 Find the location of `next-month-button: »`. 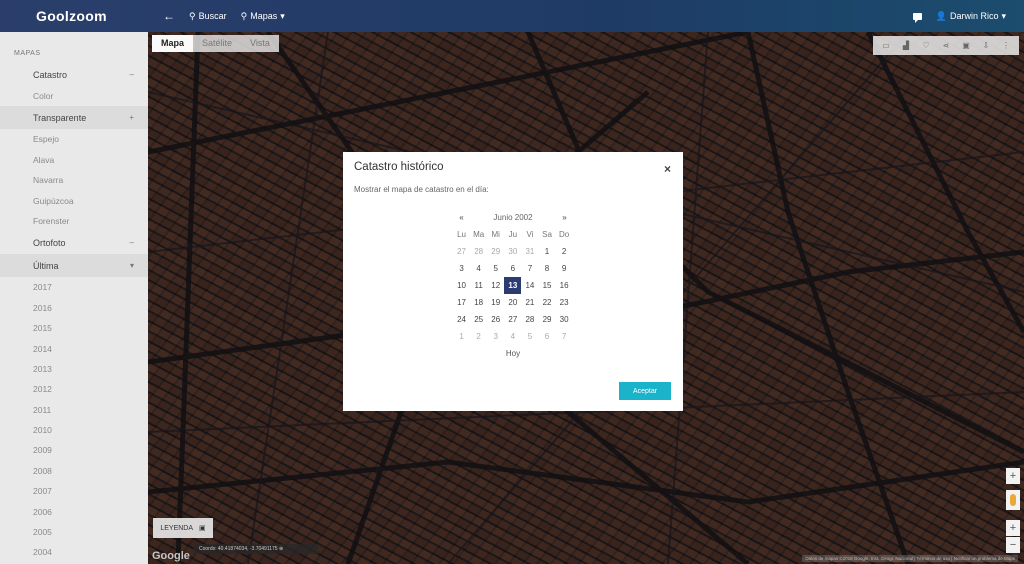

next-month-button: » is located at coordinates (564, 217).